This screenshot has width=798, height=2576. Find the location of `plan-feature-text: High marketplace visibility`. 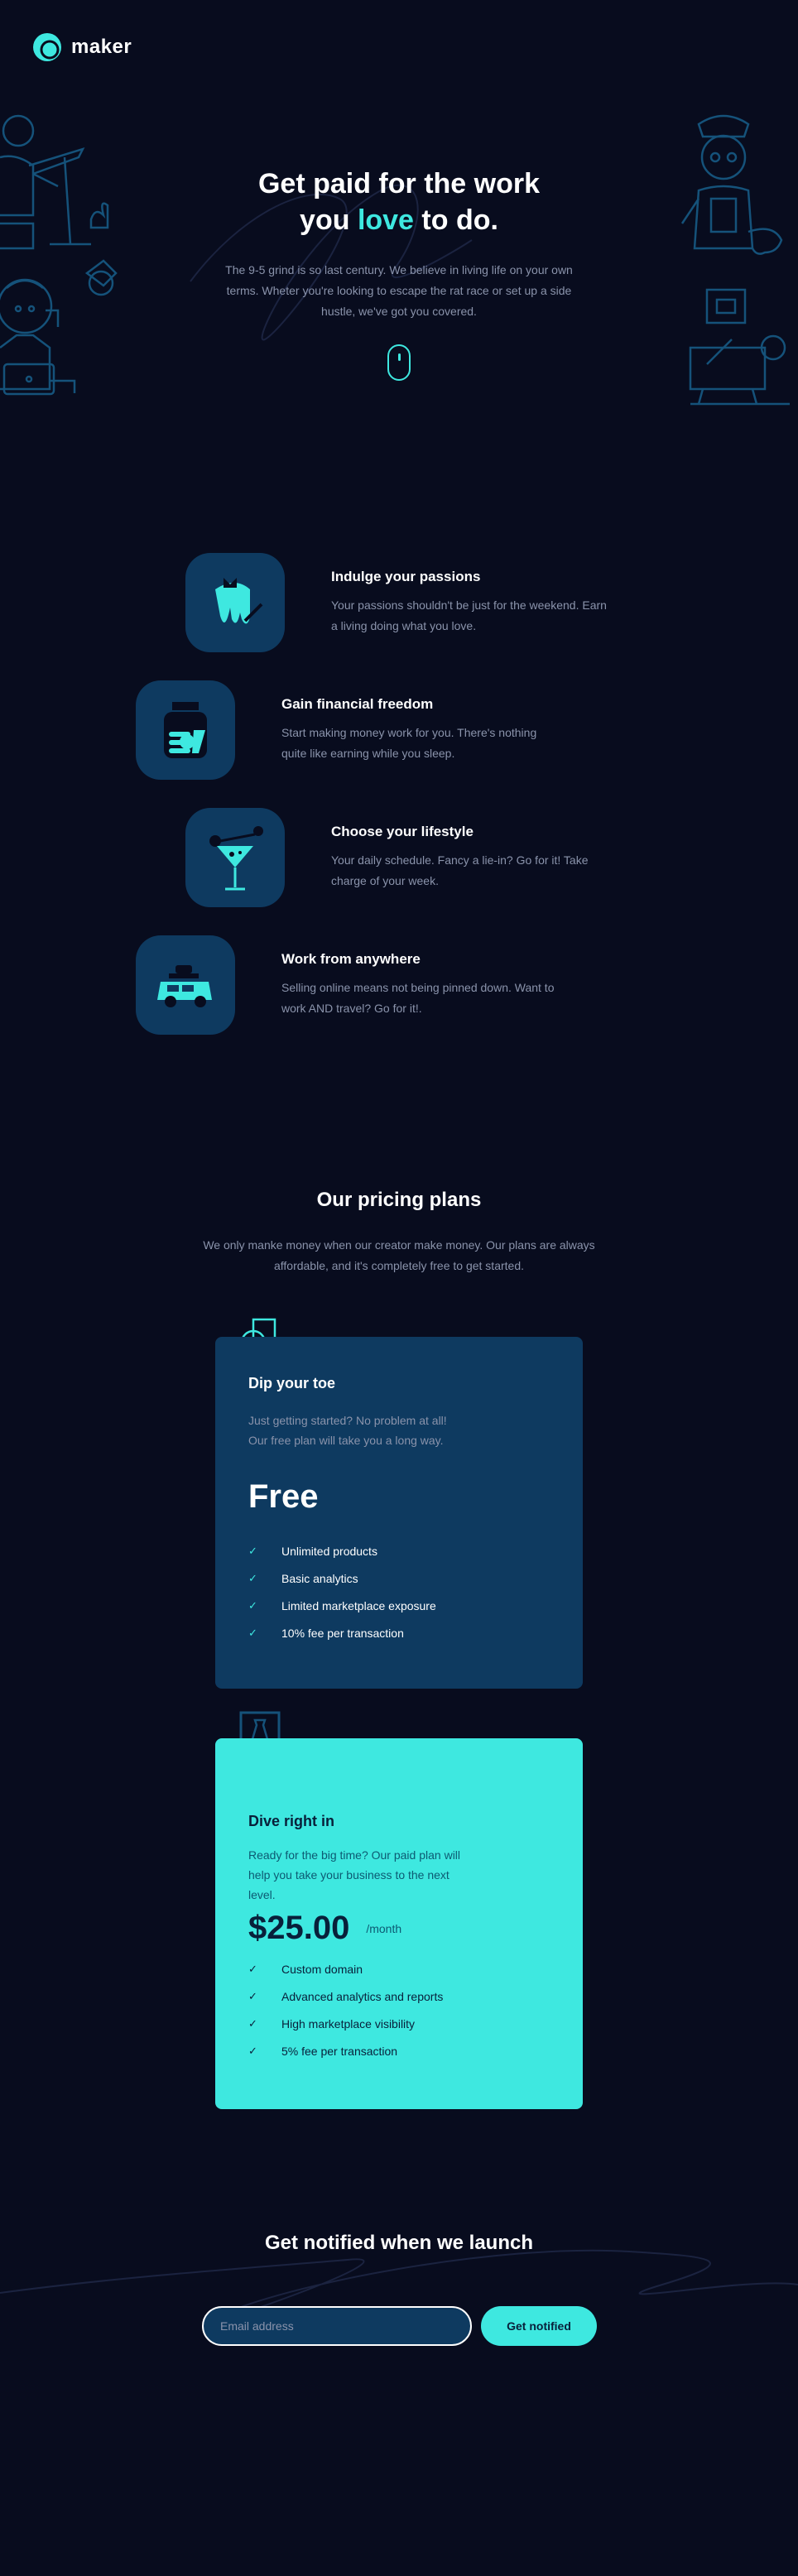

plan-feature-text: High marketplace visibility is located at coordinates (348, 2023).